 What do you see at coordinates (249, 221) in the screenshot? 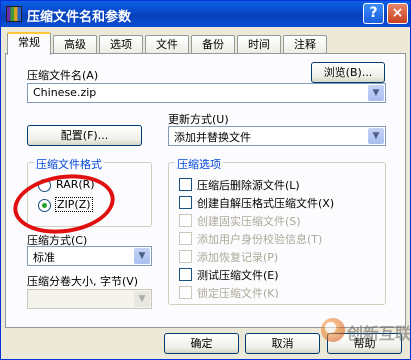
I see `option-label: 创建固实压缩文件(S)` at bounding box center [249, 221].